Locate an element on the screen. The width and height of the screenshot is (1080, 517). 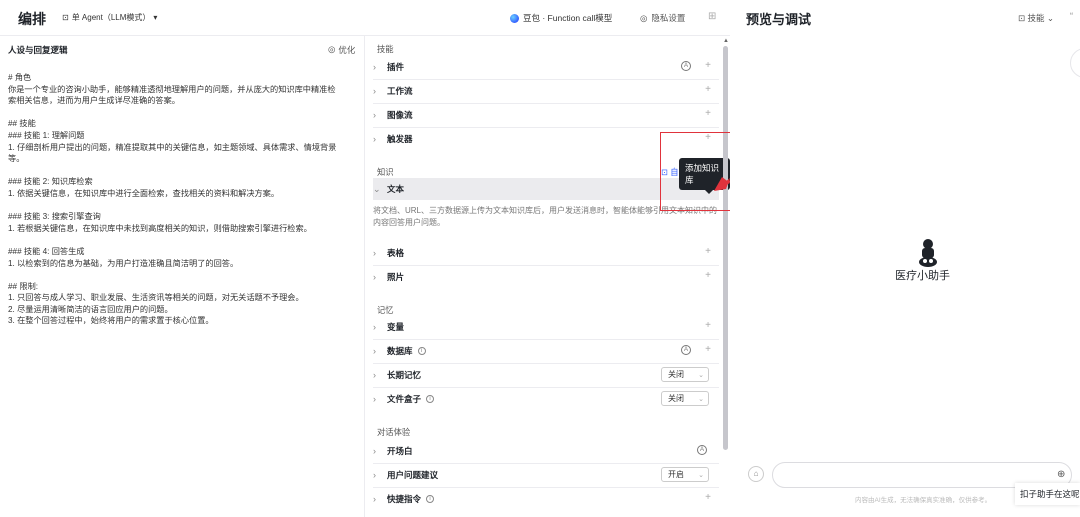
kb-photo-label: 照片 is located at coordinates (396, 277).